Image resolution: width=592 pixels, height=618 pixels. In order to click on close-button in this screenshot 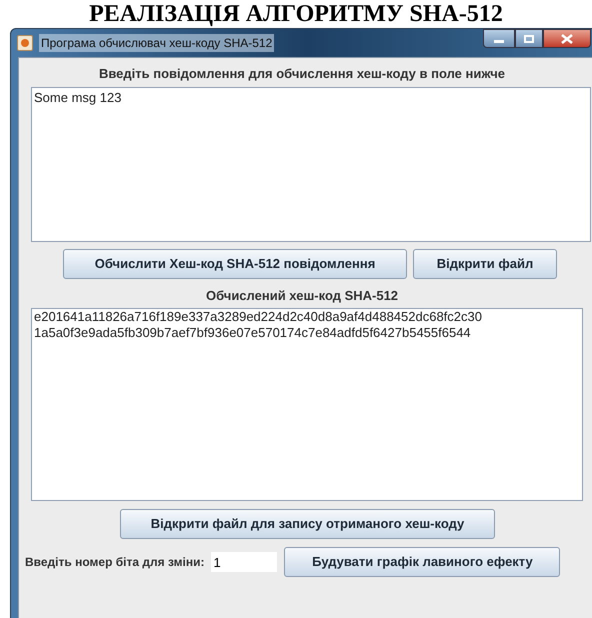, I will do `click(567, 38)`.